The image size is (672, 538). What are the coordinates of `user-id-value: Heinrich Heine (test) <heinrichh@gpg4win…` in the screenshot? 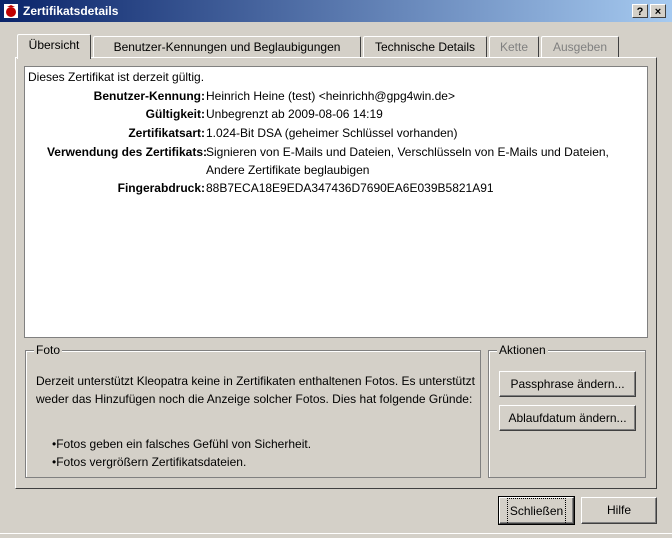 It's located at (330, 96).